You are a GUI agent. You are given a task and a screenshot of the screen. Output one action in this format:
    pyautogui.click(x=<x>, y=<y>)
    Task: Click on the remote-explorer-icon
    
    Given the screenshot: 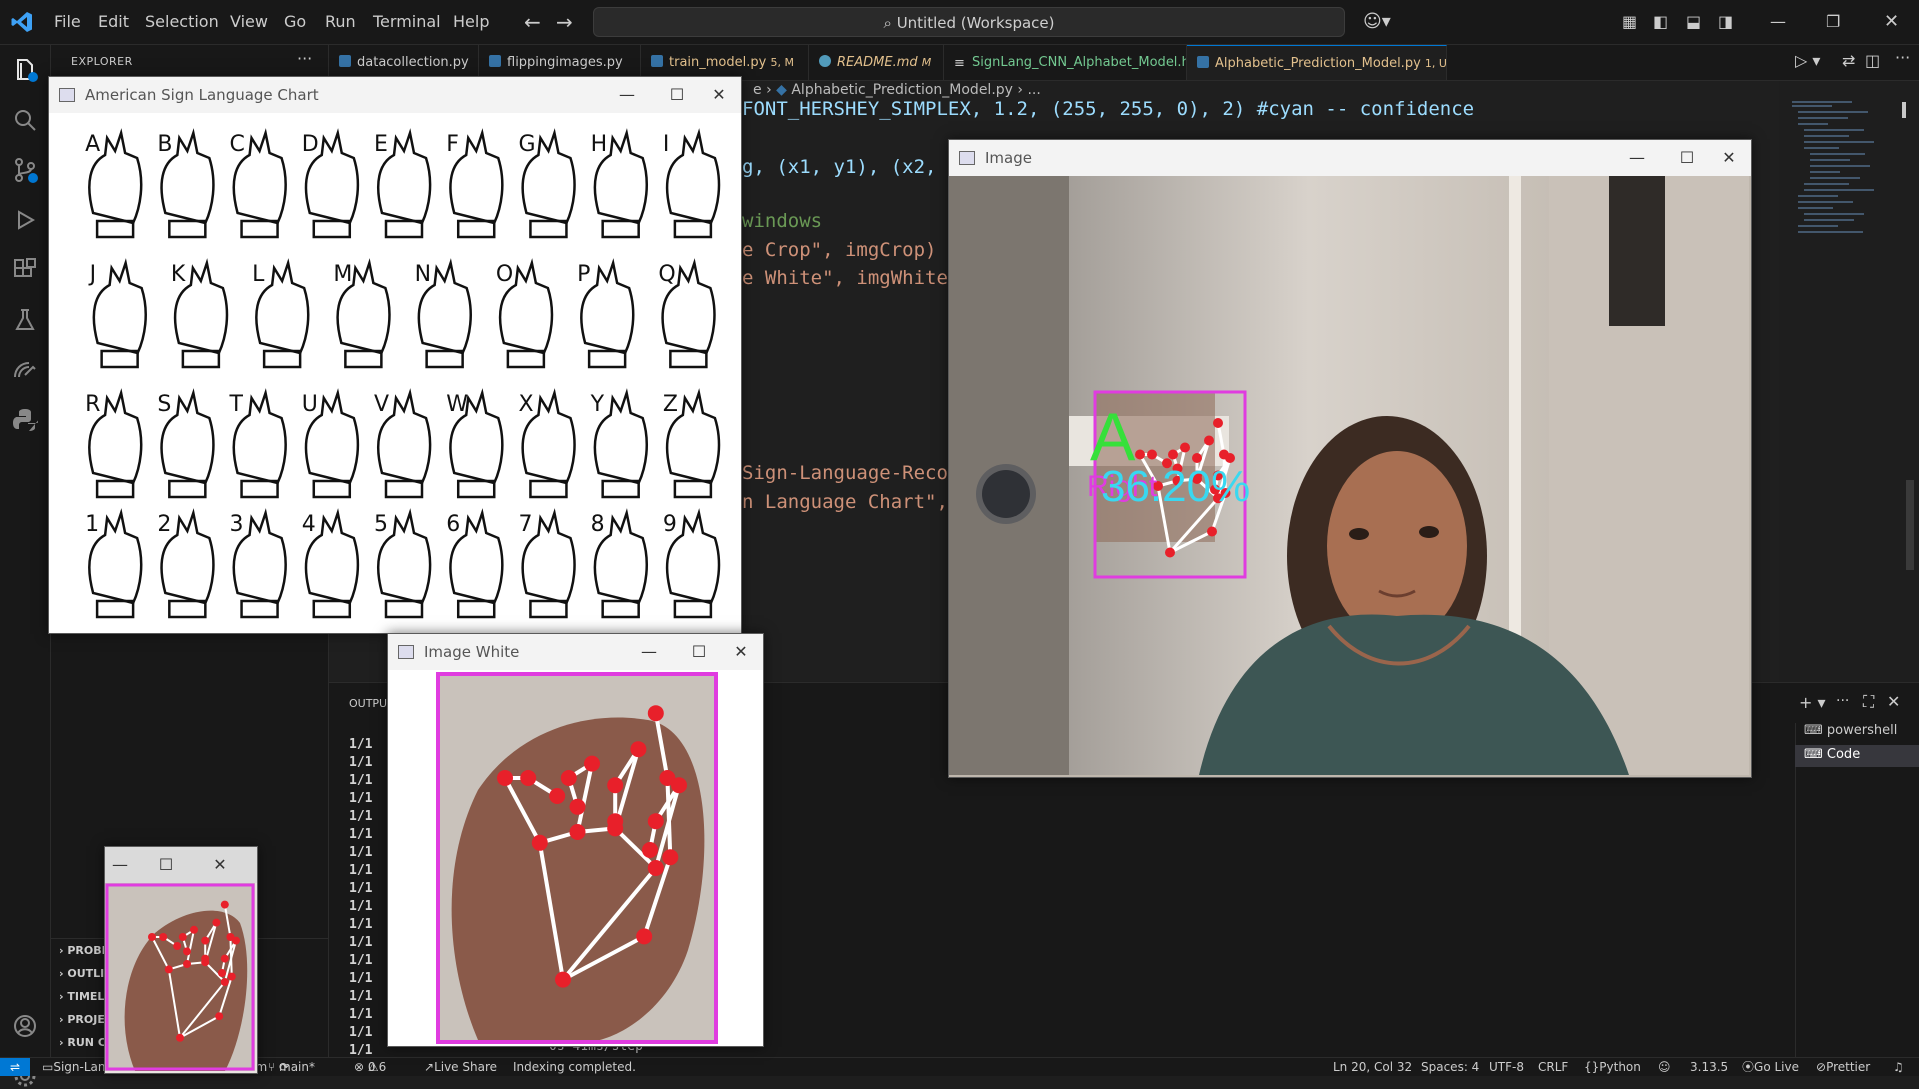 What is the action you would take?
    pyautogui.click(x=25, y=370)
    